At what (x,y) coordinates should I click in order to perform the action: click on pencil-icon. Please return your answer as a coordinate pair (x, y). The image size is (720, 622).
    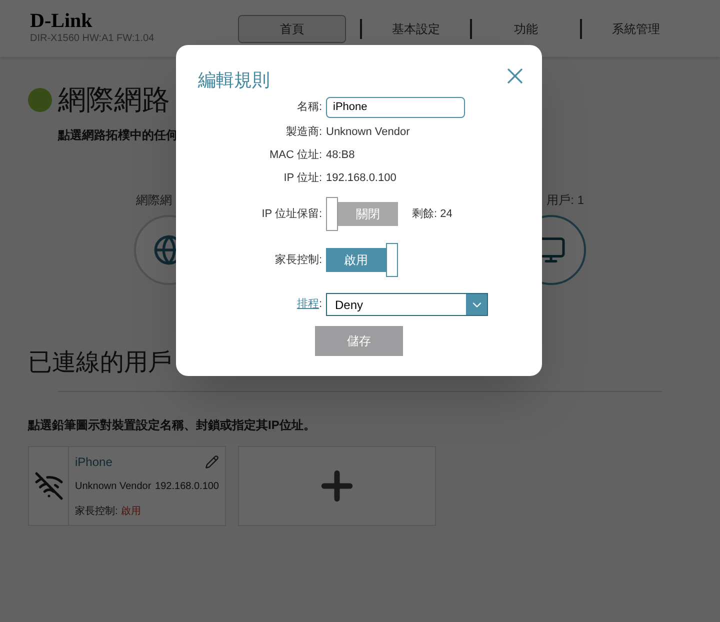
    Looking at the image, I should click on (212, 462).